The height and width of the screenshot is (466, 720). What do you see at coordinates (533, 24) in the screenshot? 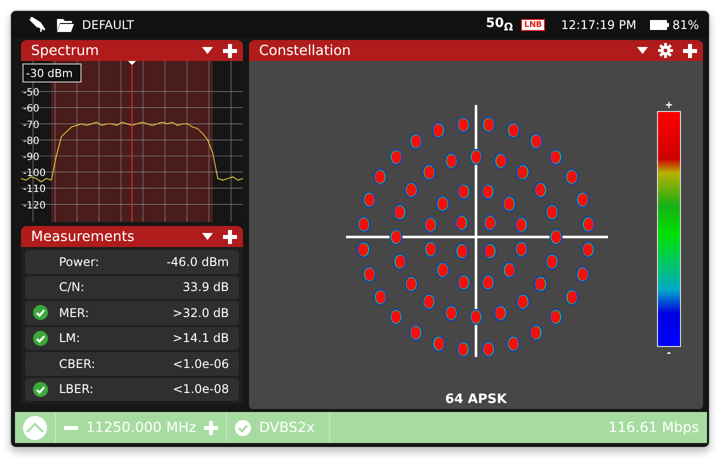
I see `lnb-badge: LNB` at bounding box center [533, 24].